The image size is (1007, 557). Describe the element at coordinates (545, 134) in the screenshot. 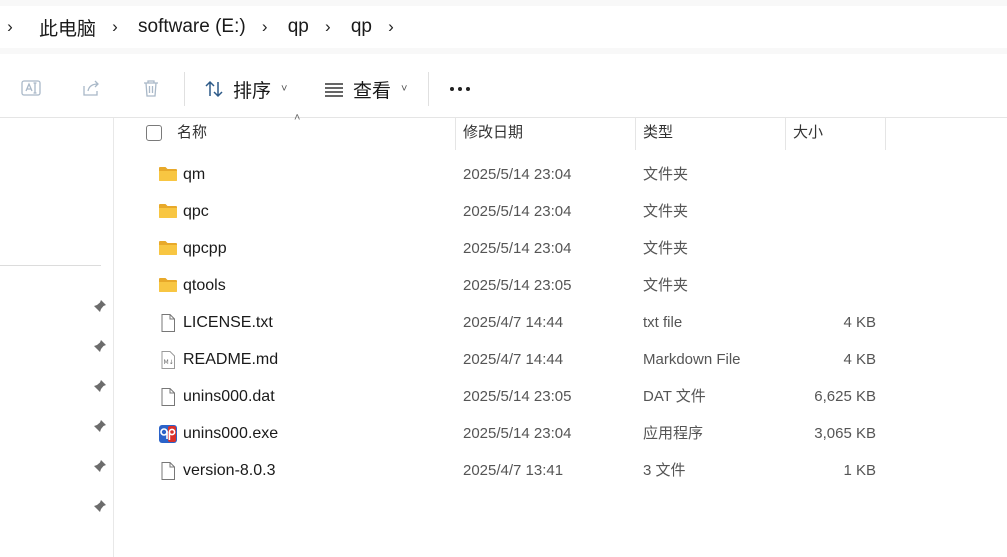

I see `column-header-date: 修改日期` at that location.